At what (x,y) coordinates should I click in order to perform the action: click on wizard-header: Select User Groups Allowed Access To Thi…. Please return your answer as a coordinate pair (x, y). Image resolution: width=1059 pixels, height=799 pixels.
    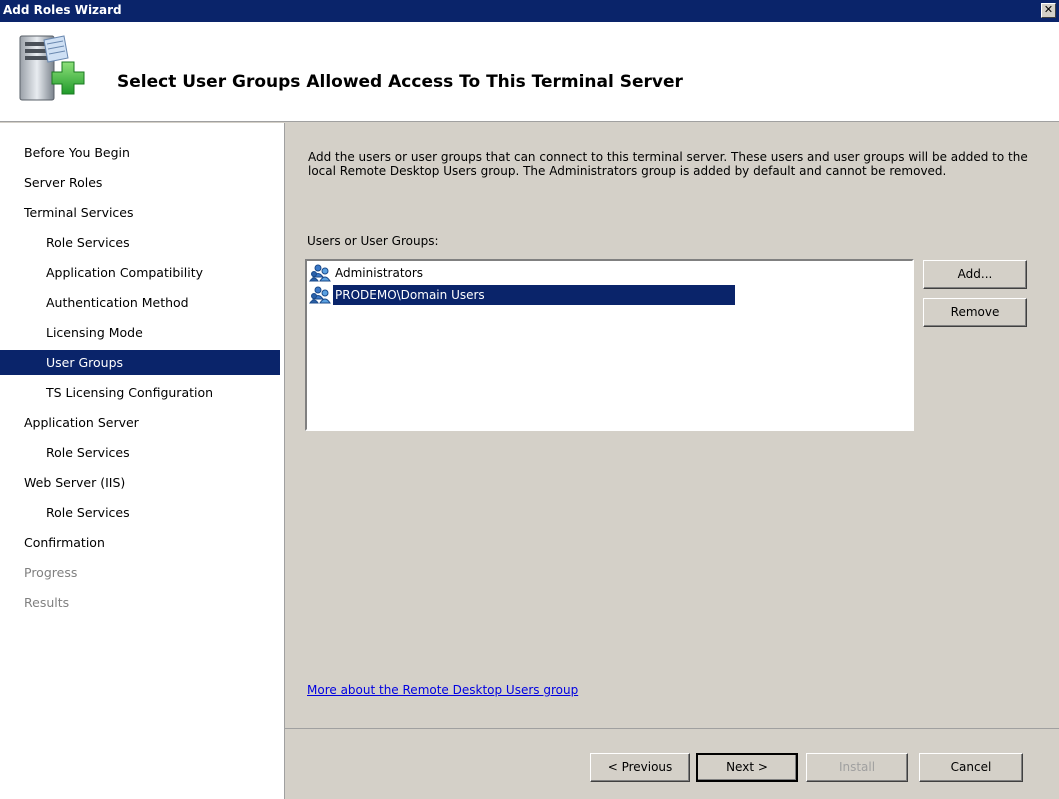
    Looking at the image, I should click on (529, 72).